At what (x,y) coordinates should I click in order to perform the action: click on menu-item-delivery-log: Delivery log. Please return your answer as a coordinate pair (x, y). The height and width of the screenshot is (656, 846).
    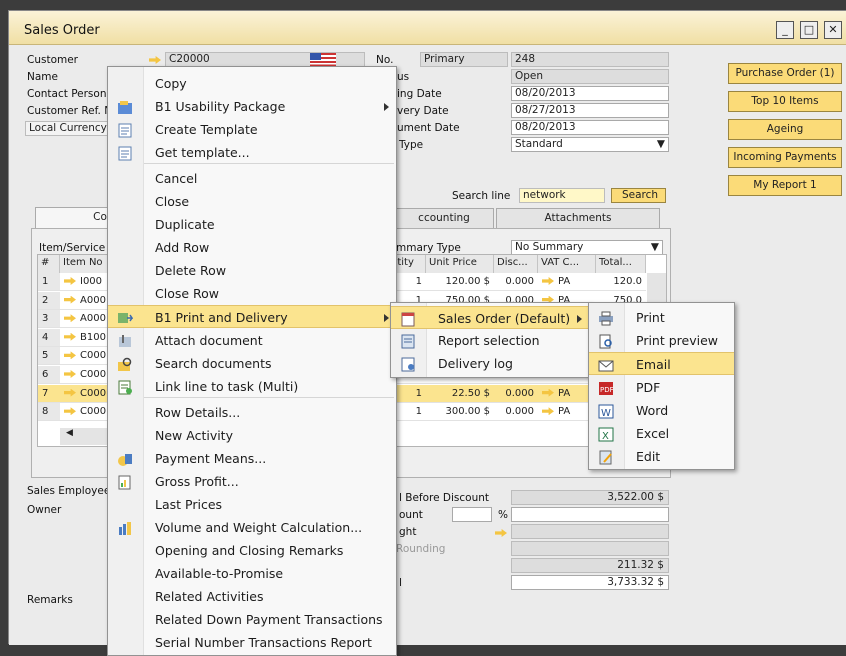
    Looking at the image, I should click on (490, 363).